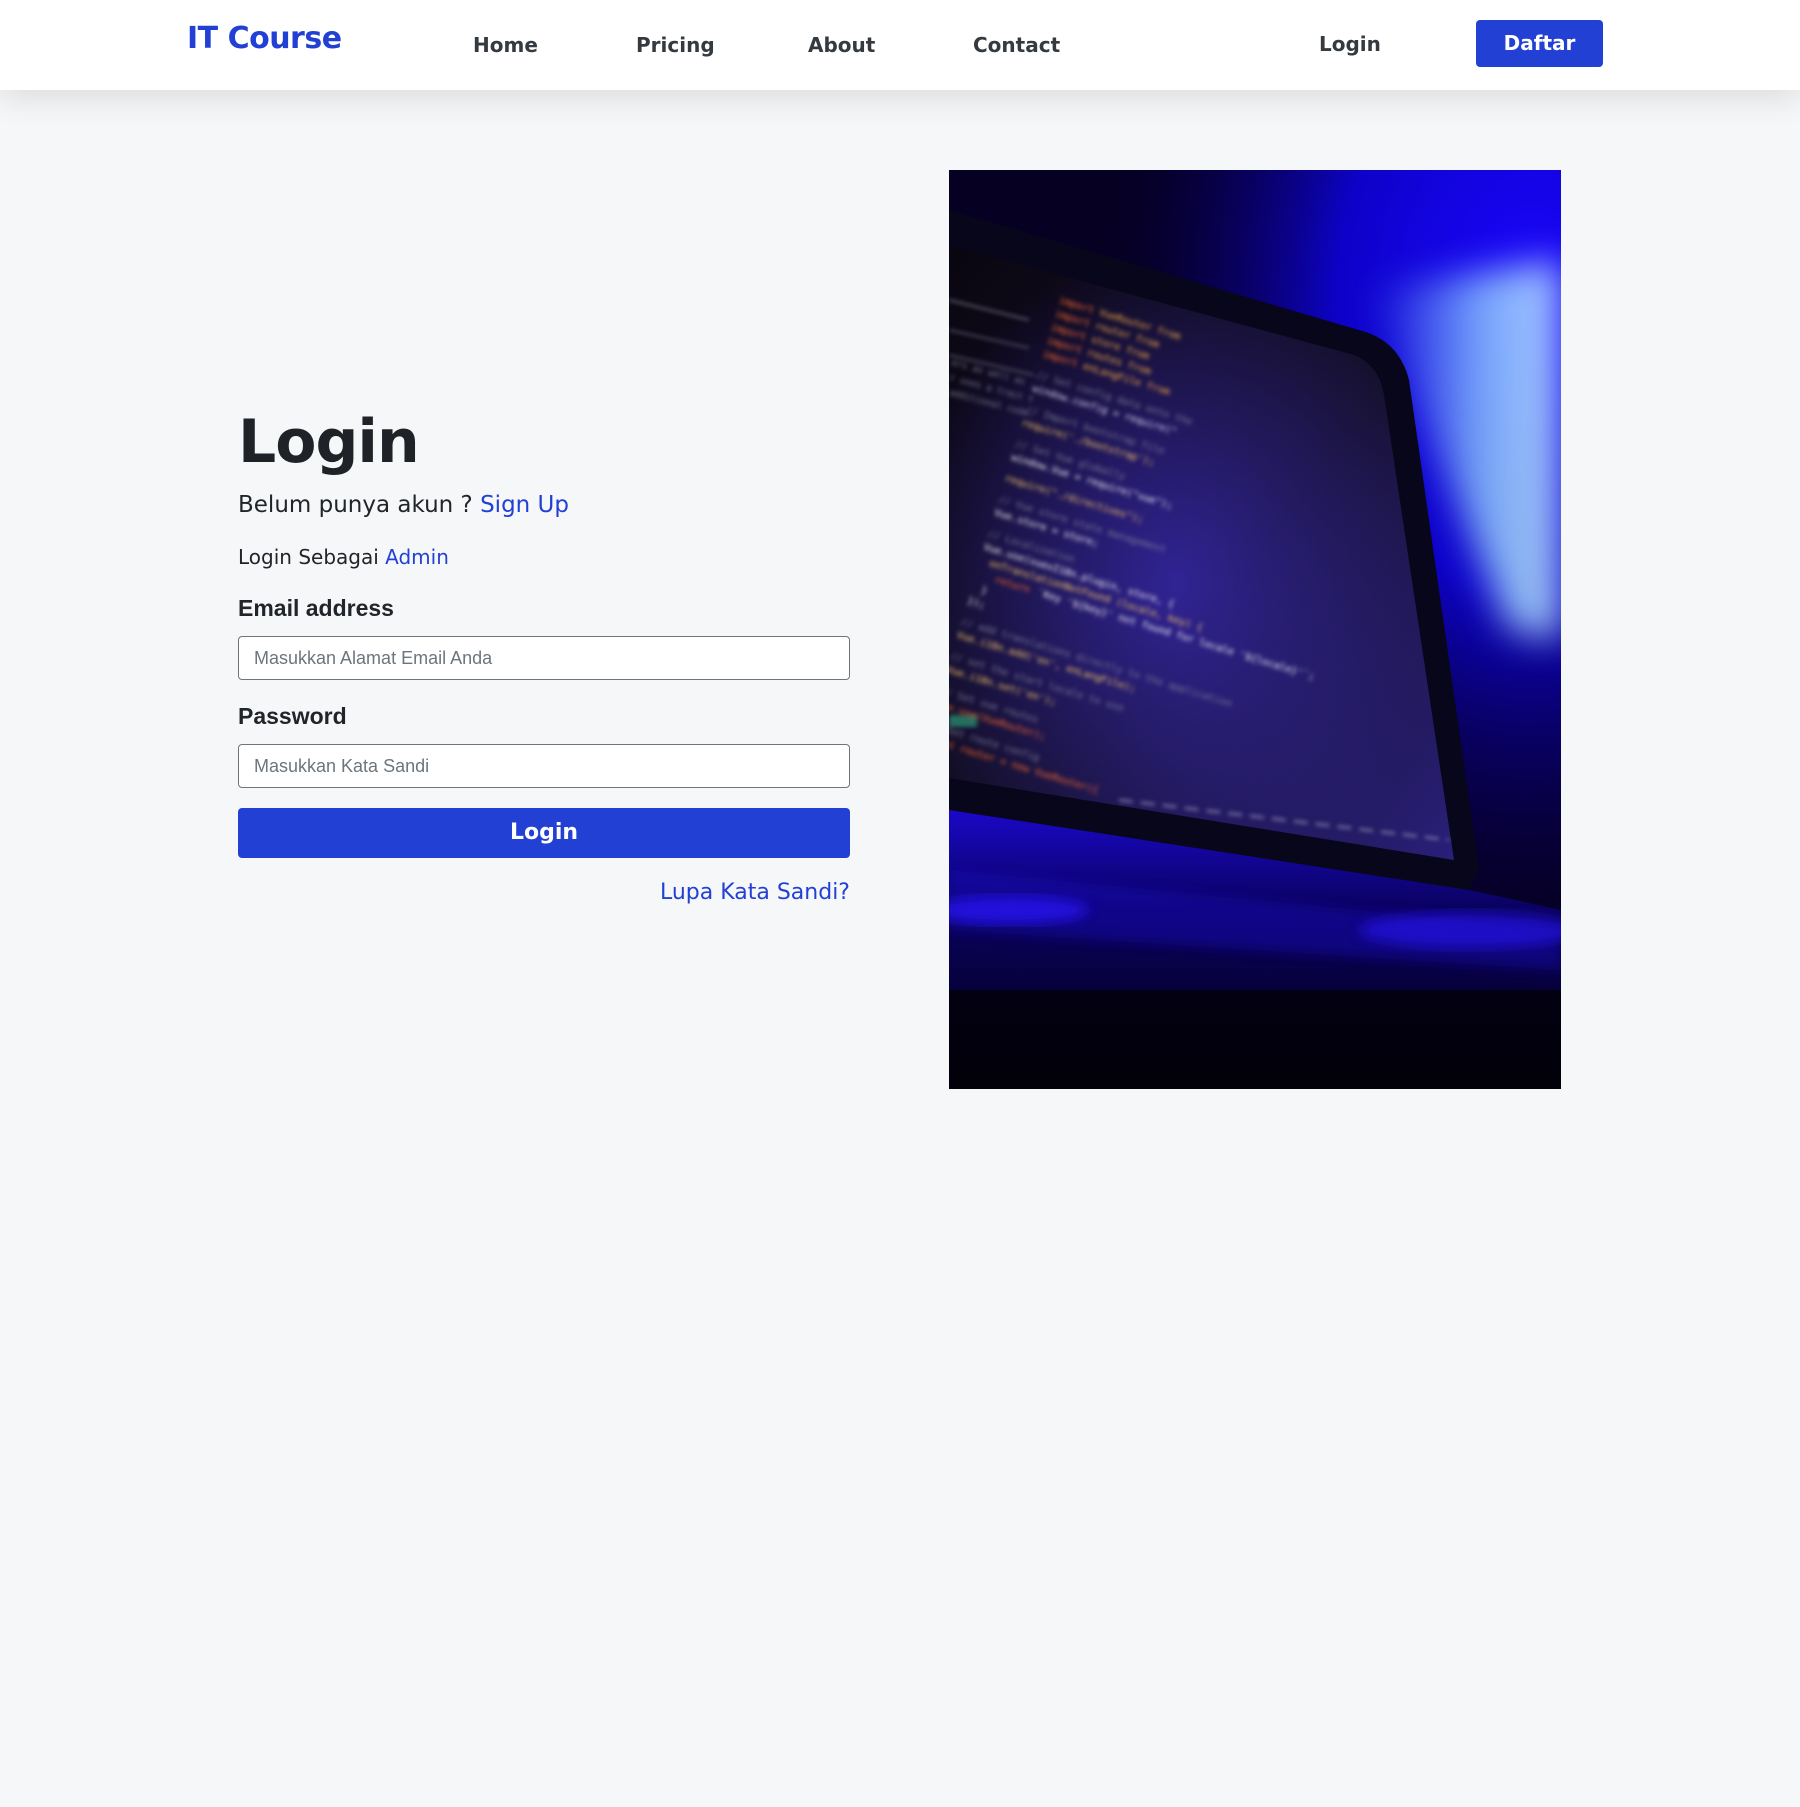 The image size is (1800, 1807). What do you see at coordinates (544, 658) in the screenshot?
I see `email-field` at bounding box center [544, 658].